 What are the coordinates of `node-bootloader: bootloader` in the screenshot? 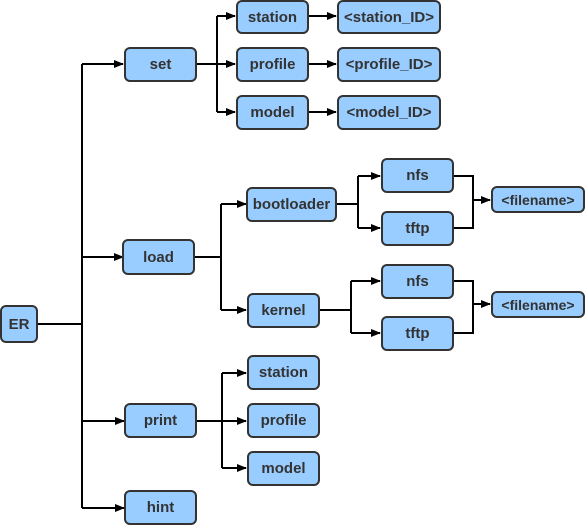 It's located at (291, 204).